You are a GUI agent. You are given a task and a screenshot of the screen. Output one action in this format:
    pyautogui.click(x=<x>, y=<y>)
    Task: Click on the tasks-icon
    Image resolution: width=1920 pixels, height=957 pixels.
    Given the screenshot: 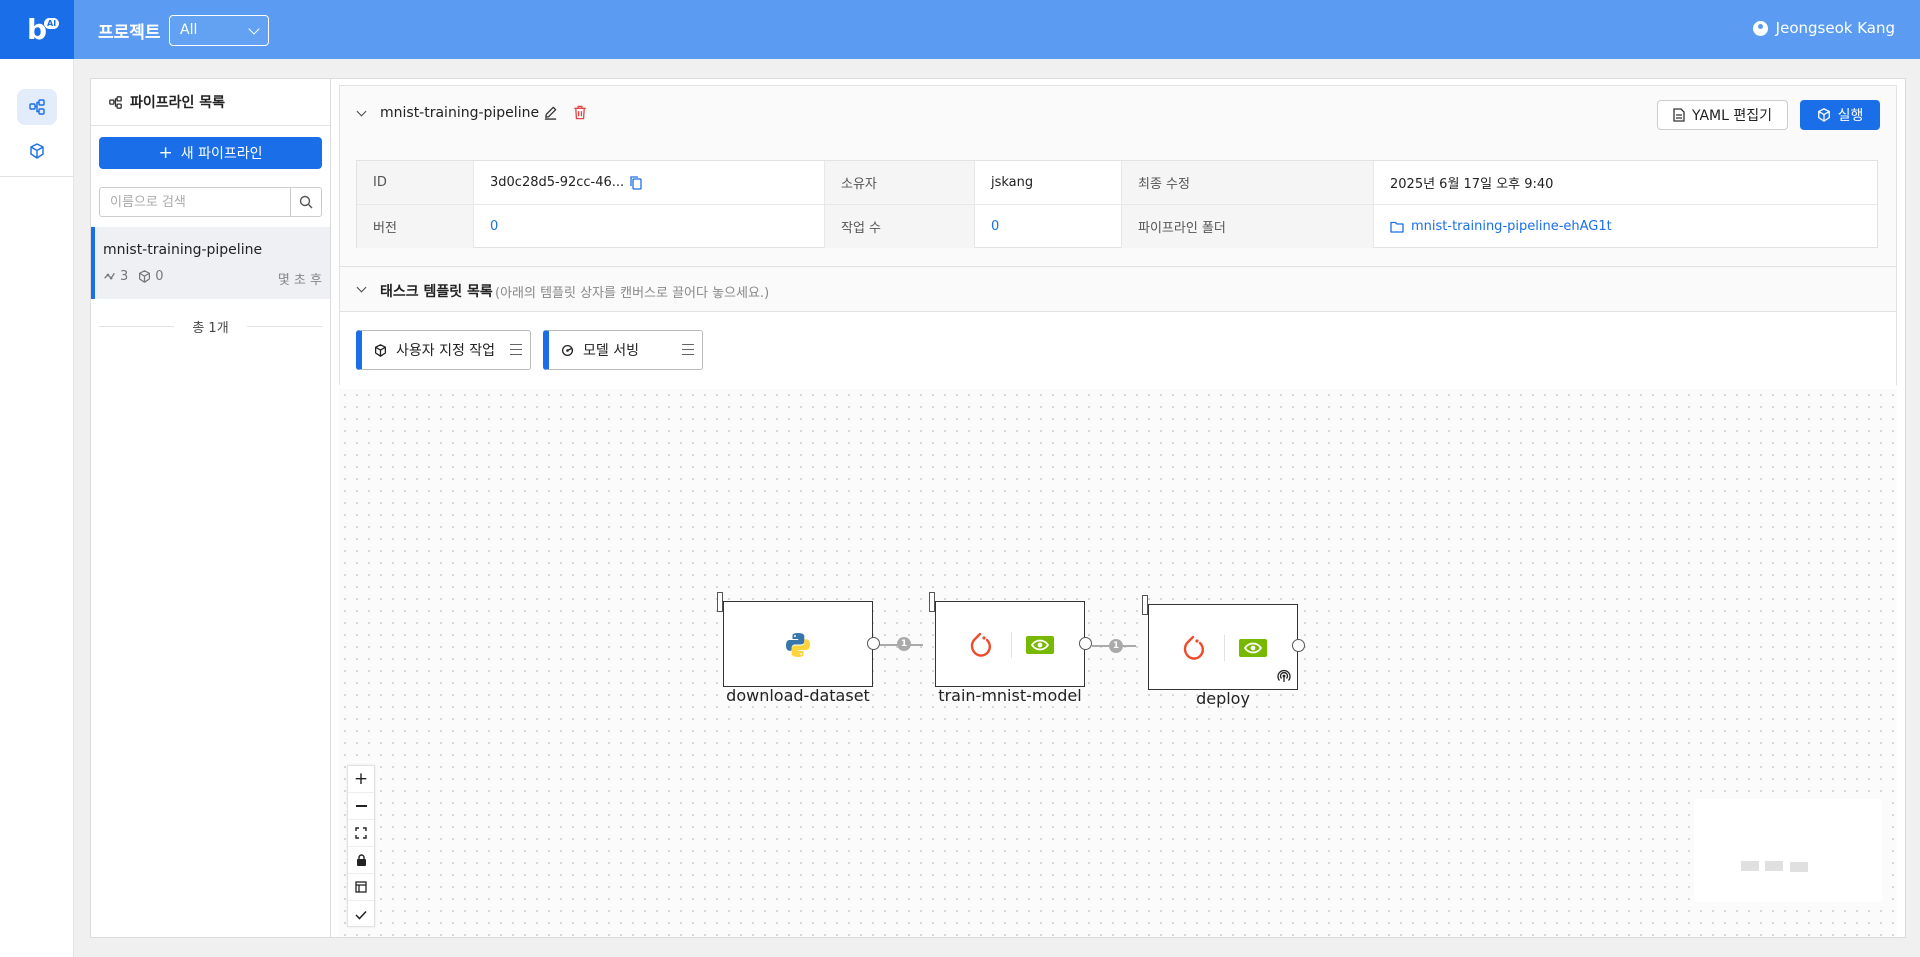 What is the action you would take?
    pyautogui.click(x=109, y=276)
    